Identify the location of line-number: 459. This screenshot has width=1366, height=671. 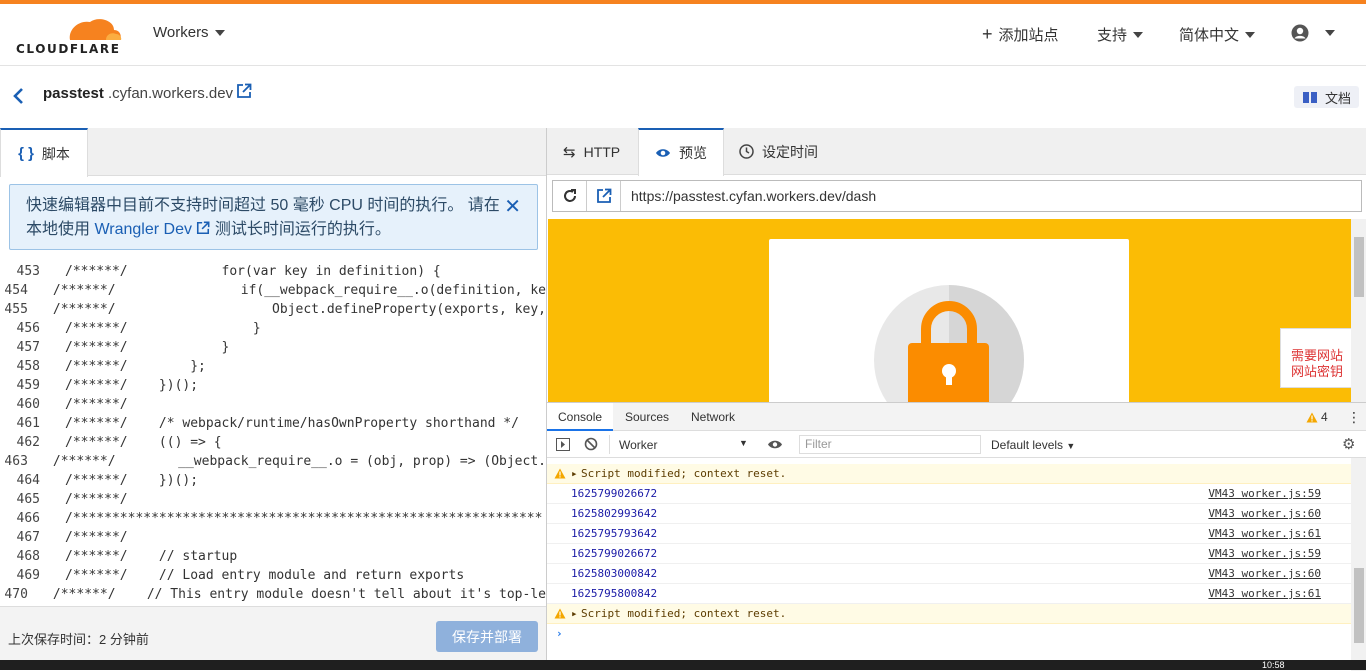
(28, 385).